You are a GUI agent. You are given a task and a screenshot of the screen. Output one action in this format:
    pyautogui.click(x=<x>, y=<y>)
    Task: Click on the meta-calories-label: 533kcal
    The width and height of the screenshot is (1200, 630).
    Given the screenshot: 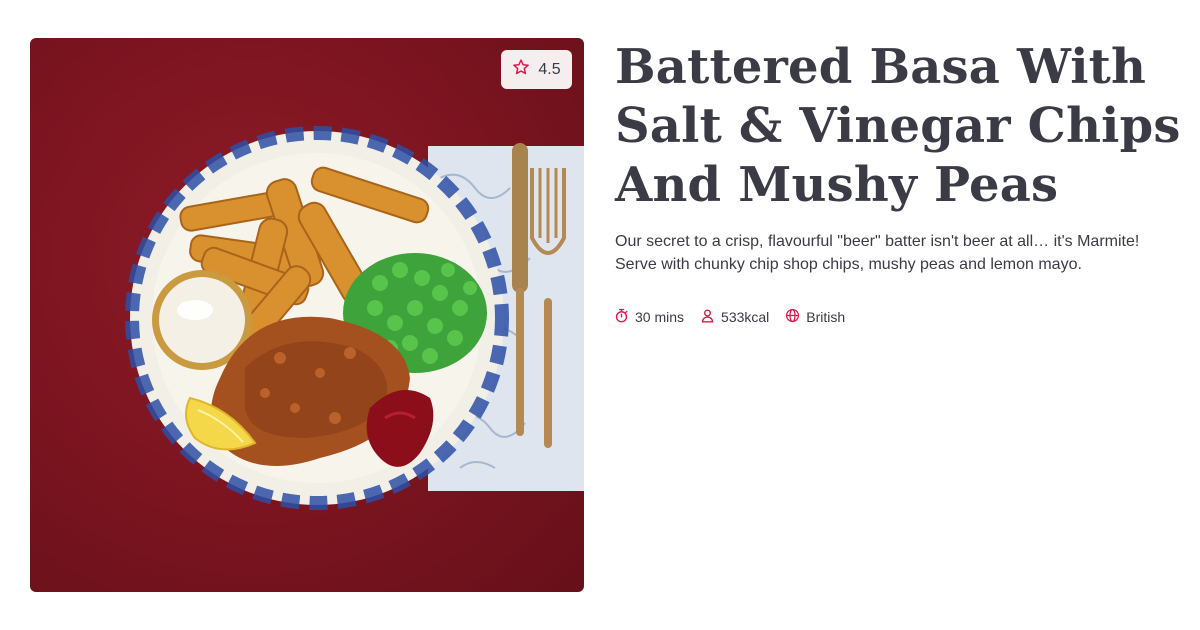 What is the action you would take?
    pyautogui.click(x=745, y=317)
    